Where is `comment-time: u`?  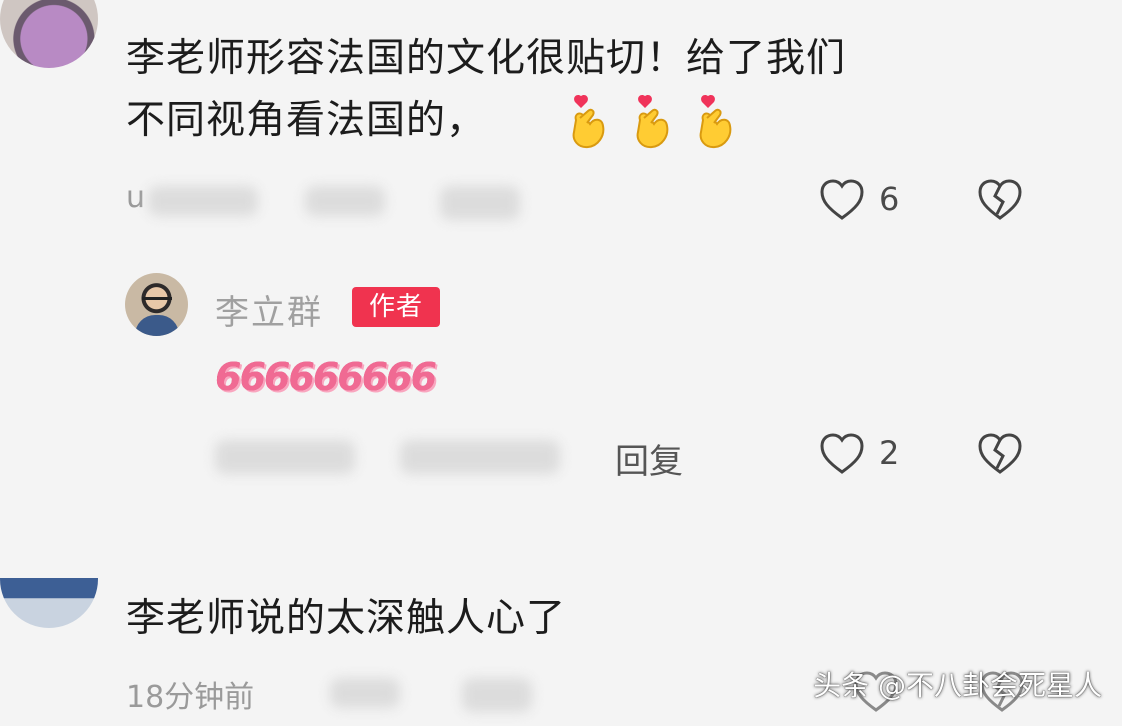 comment-time: u is located at coordinates (136, 197).